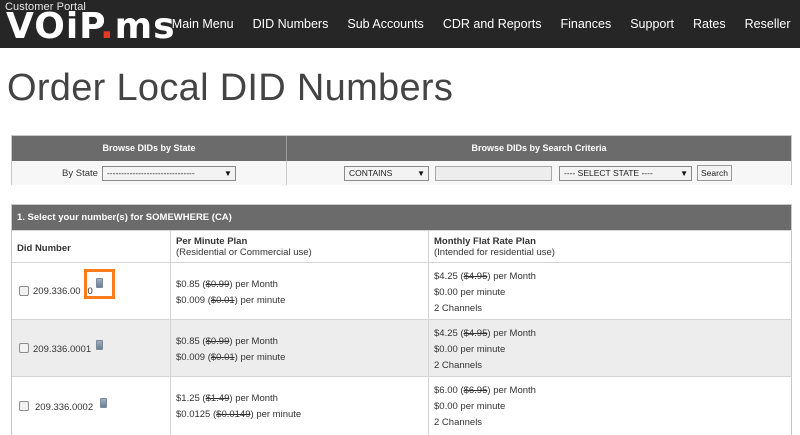 The image size is (800, 435). What do you see at coordinates (202, 24) in the screenshot?
I see `nav-main-menu: Main Menu` at bounding box center [202, 24].